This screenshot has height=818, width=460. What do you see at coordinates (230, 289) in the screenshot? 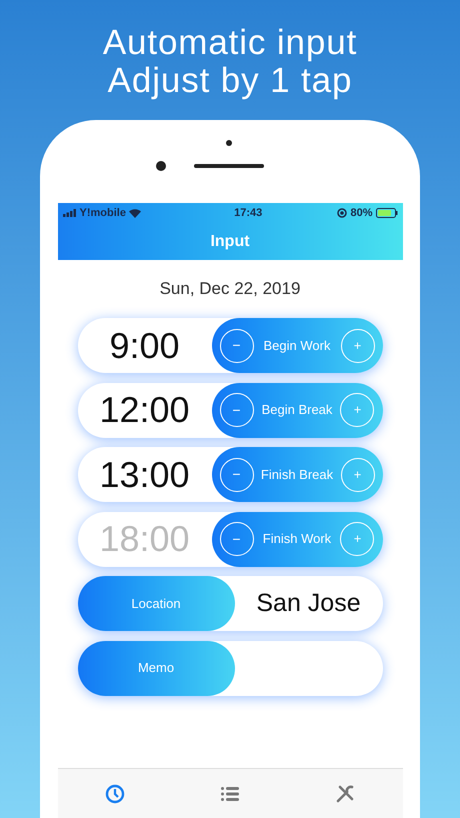
I see `date-label: Sun, Dec 22, 2019` at bounding box center [230, 289].